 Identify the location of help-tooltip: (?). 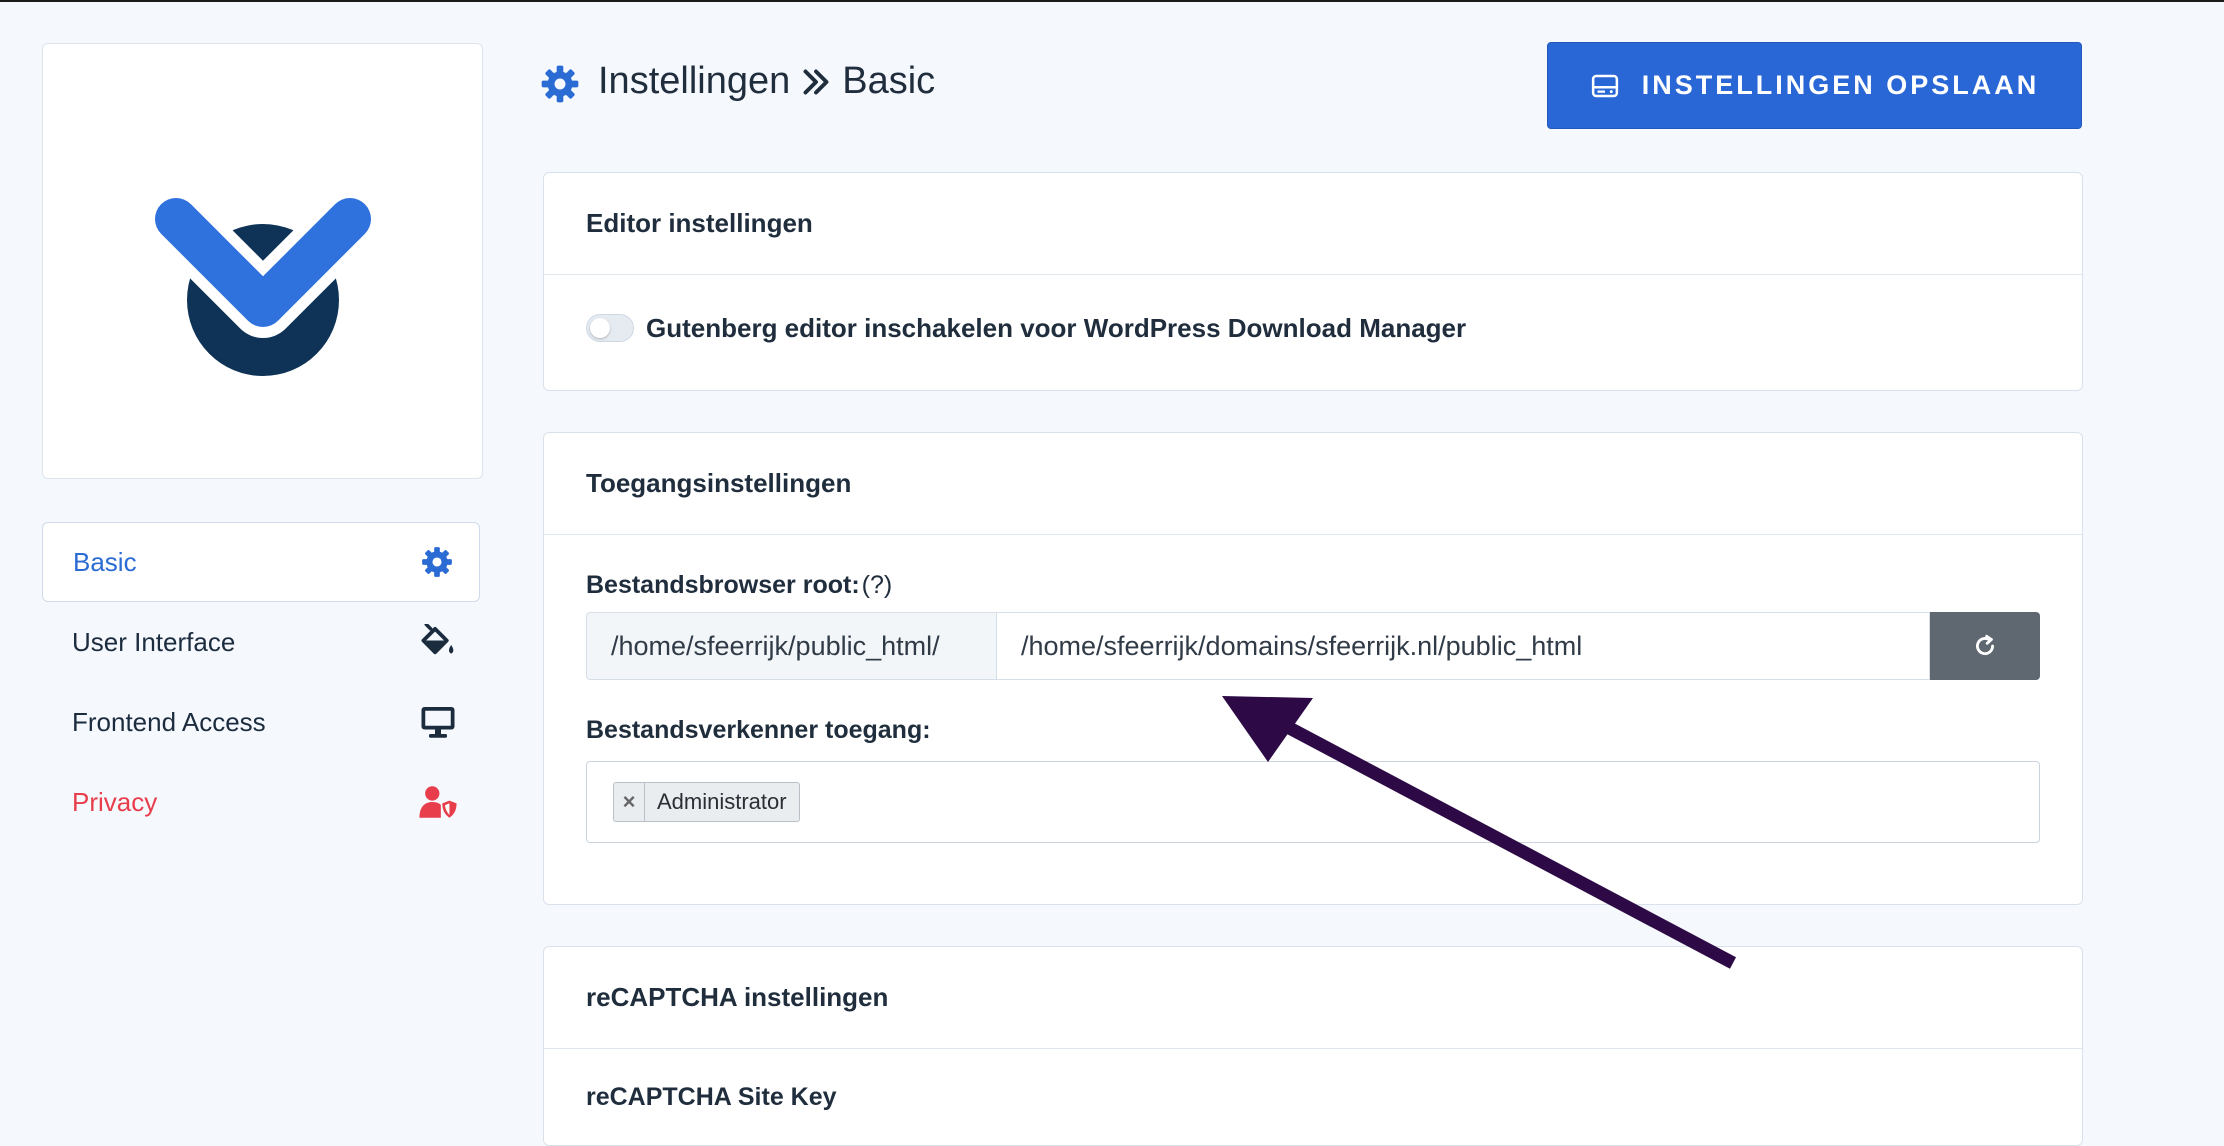
(877, 585).